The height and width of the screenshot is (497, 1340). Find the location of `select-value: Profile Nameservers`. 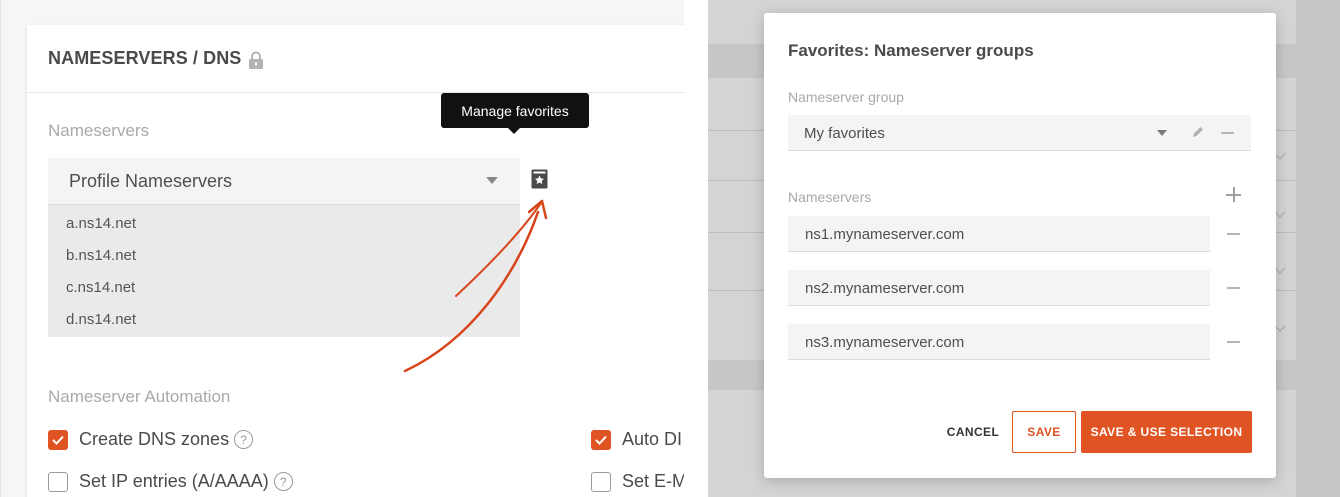

select-value: Profile Nameservers is located at coordinates (151, 181).